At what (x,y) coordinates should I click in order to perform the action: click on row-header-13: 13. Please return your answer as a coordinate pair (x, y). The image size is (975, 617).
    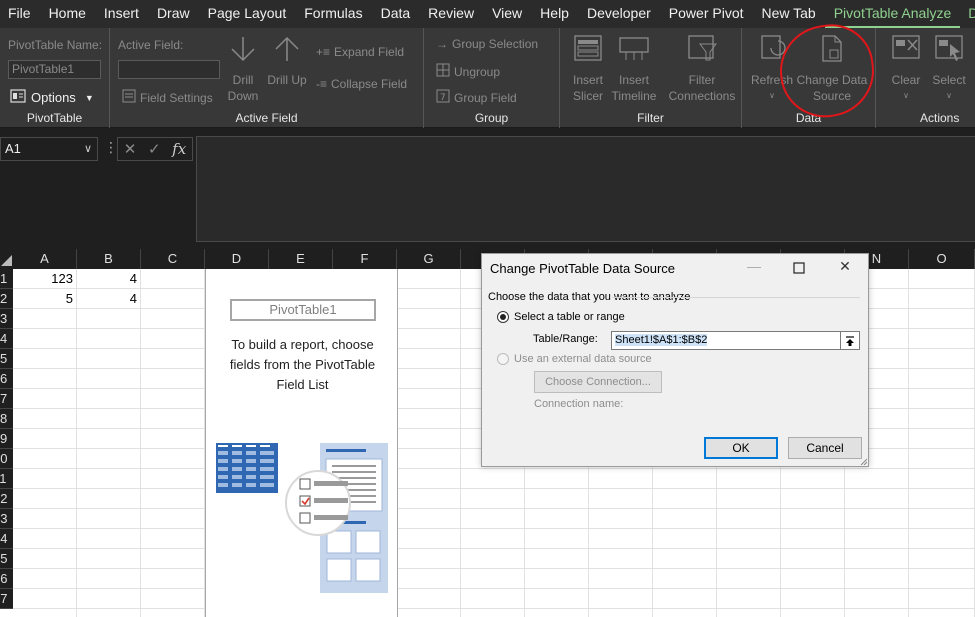
    Looking at the image, I should click on (6, 519).